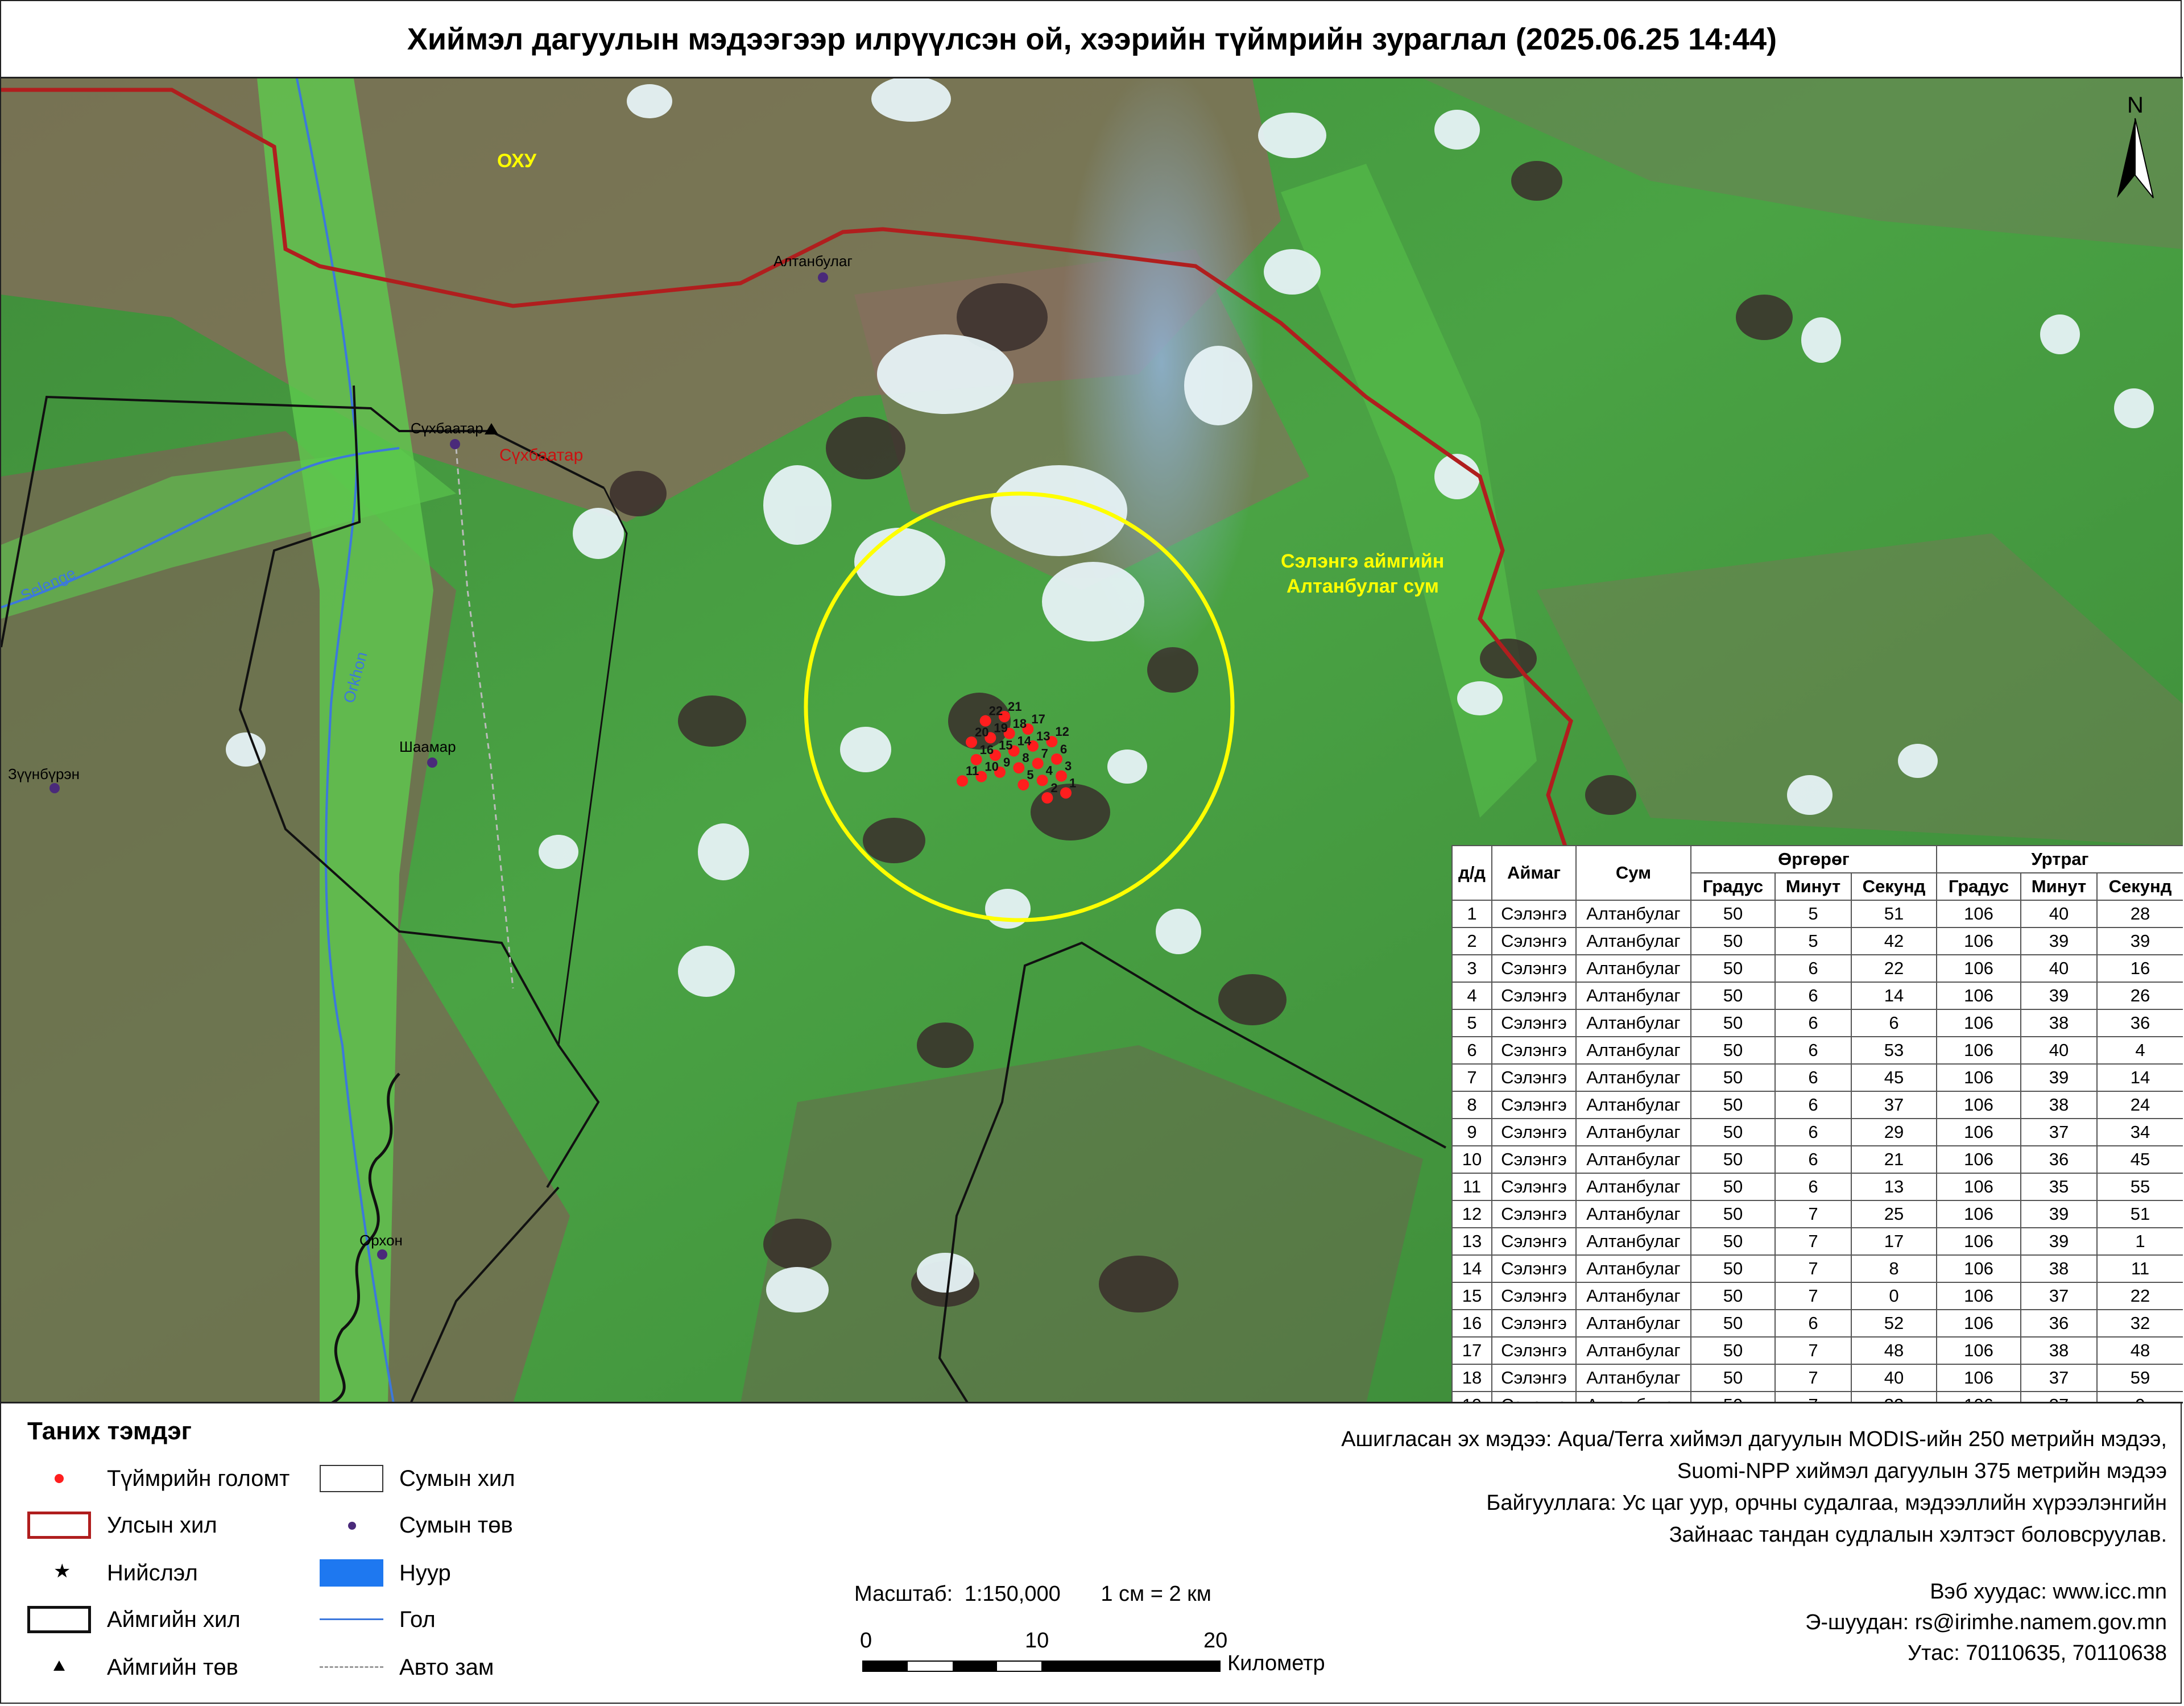 This screenshot has height=1706, width=2184. I want to click on table-cell: 10, so click(1471, 1159).